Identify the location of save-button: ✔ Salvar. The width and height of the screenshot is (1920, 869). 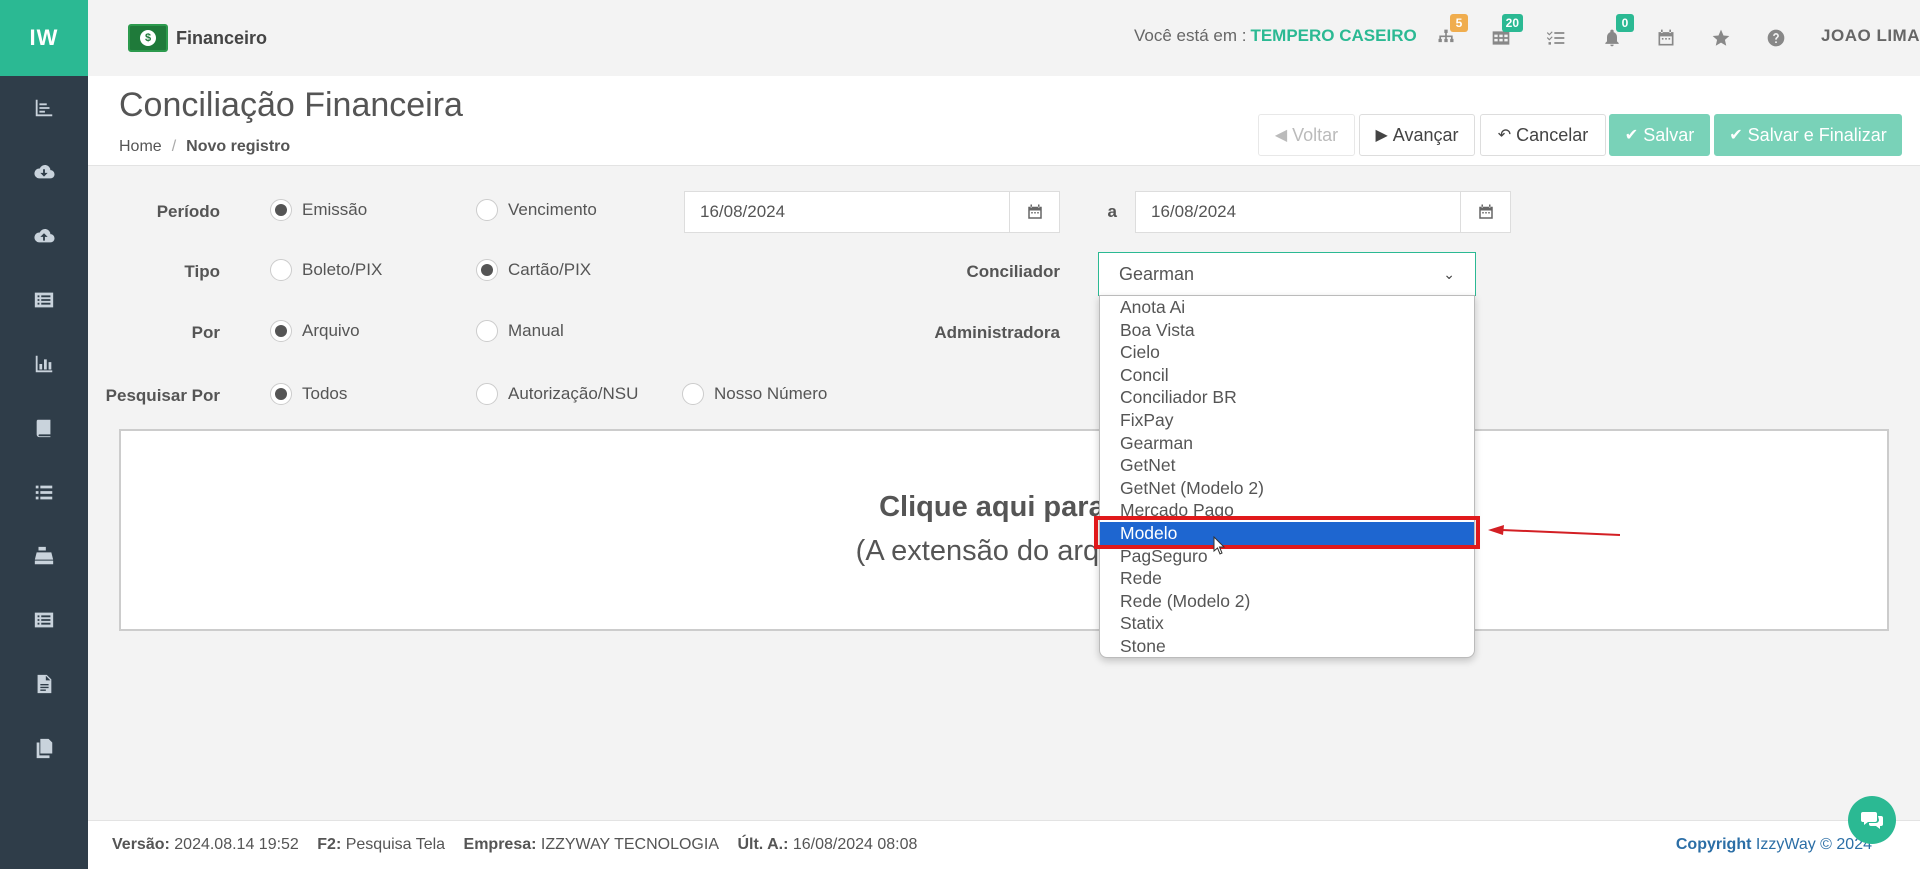
(1659, 135).